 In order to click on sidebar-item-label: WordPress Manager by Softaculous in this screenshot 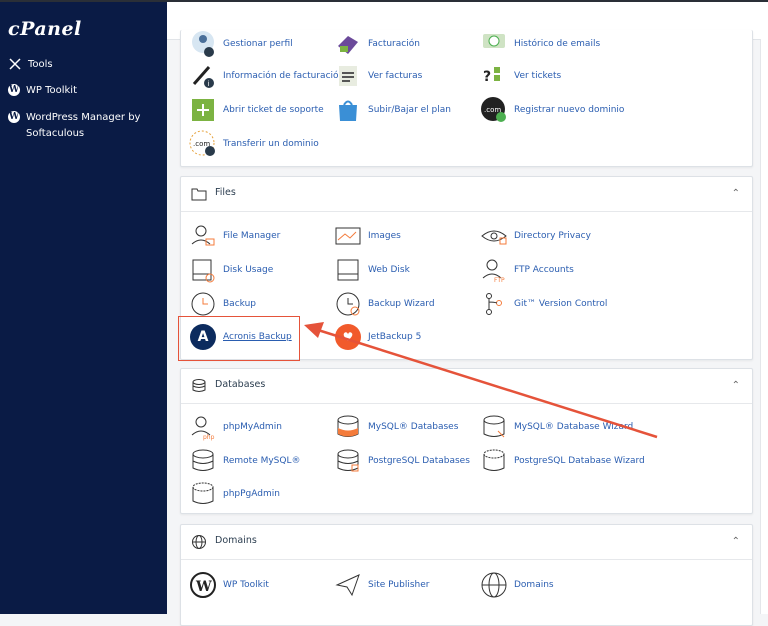, I will do `click(83, 125)`.